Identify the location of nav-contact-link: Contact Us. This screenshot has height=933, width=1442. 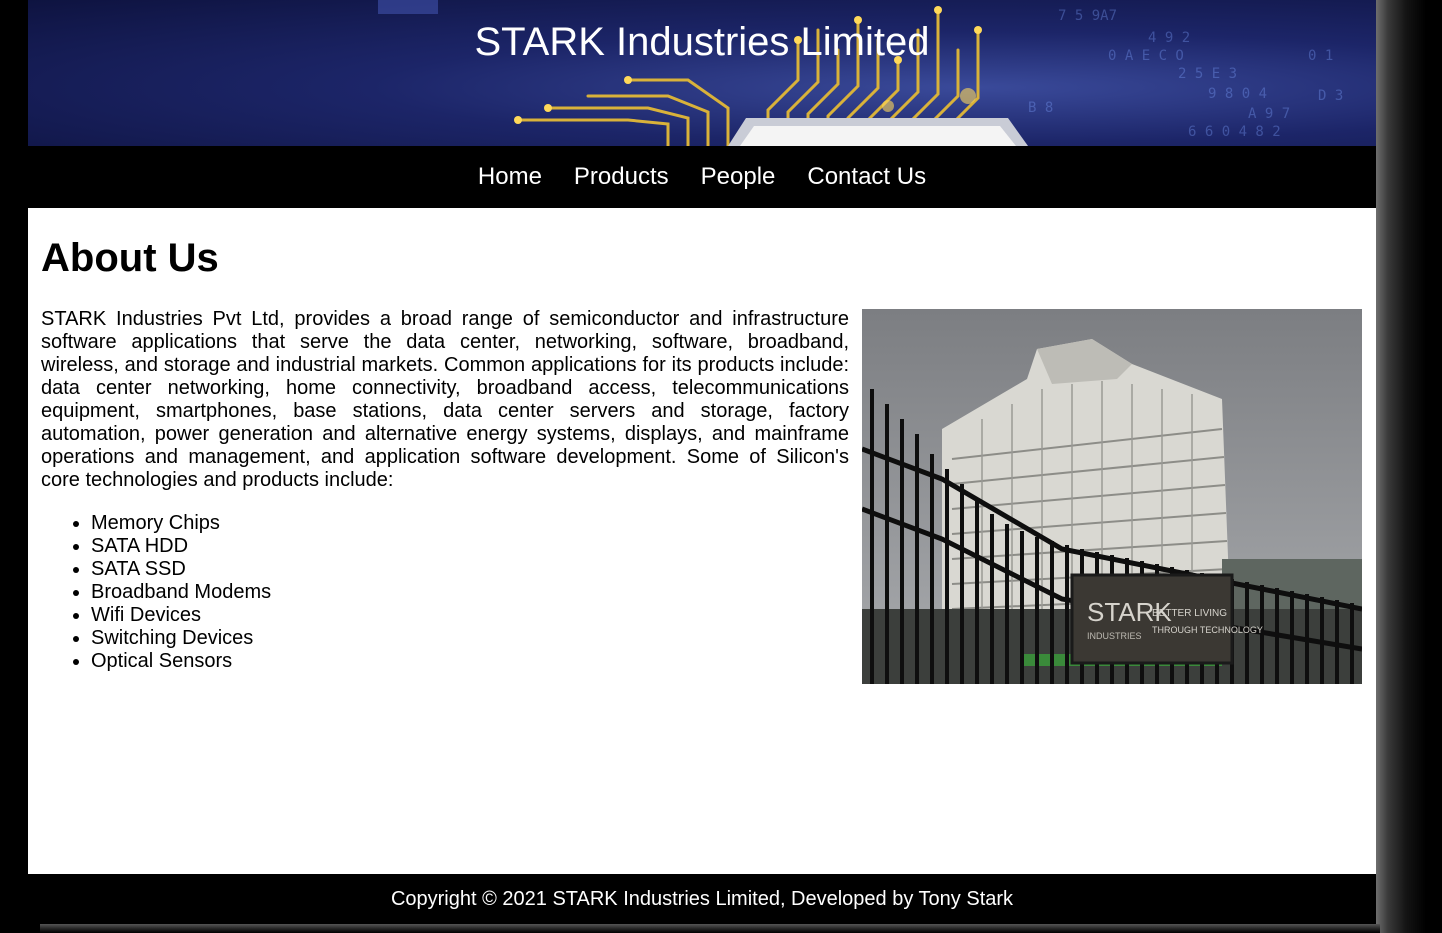
(866, 177).